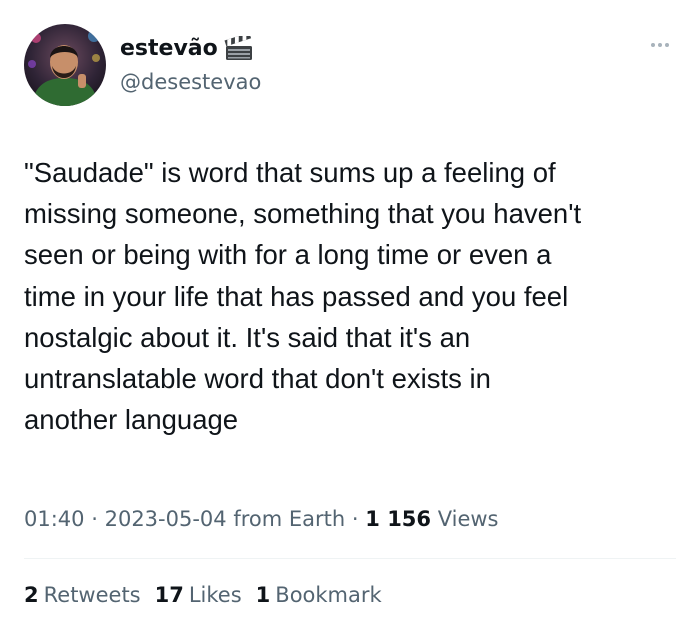  I want to click on bookmarks-stat: 1 Bookmark, so click(319, 595).